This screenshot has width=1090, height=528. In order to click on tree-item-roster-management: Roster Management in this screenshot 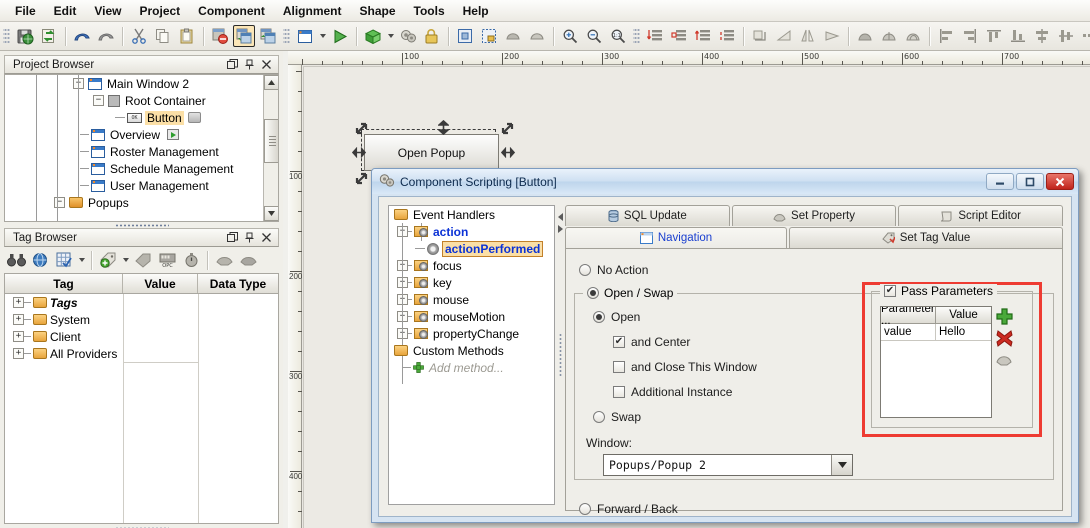, I will do `click(141, 151)`.